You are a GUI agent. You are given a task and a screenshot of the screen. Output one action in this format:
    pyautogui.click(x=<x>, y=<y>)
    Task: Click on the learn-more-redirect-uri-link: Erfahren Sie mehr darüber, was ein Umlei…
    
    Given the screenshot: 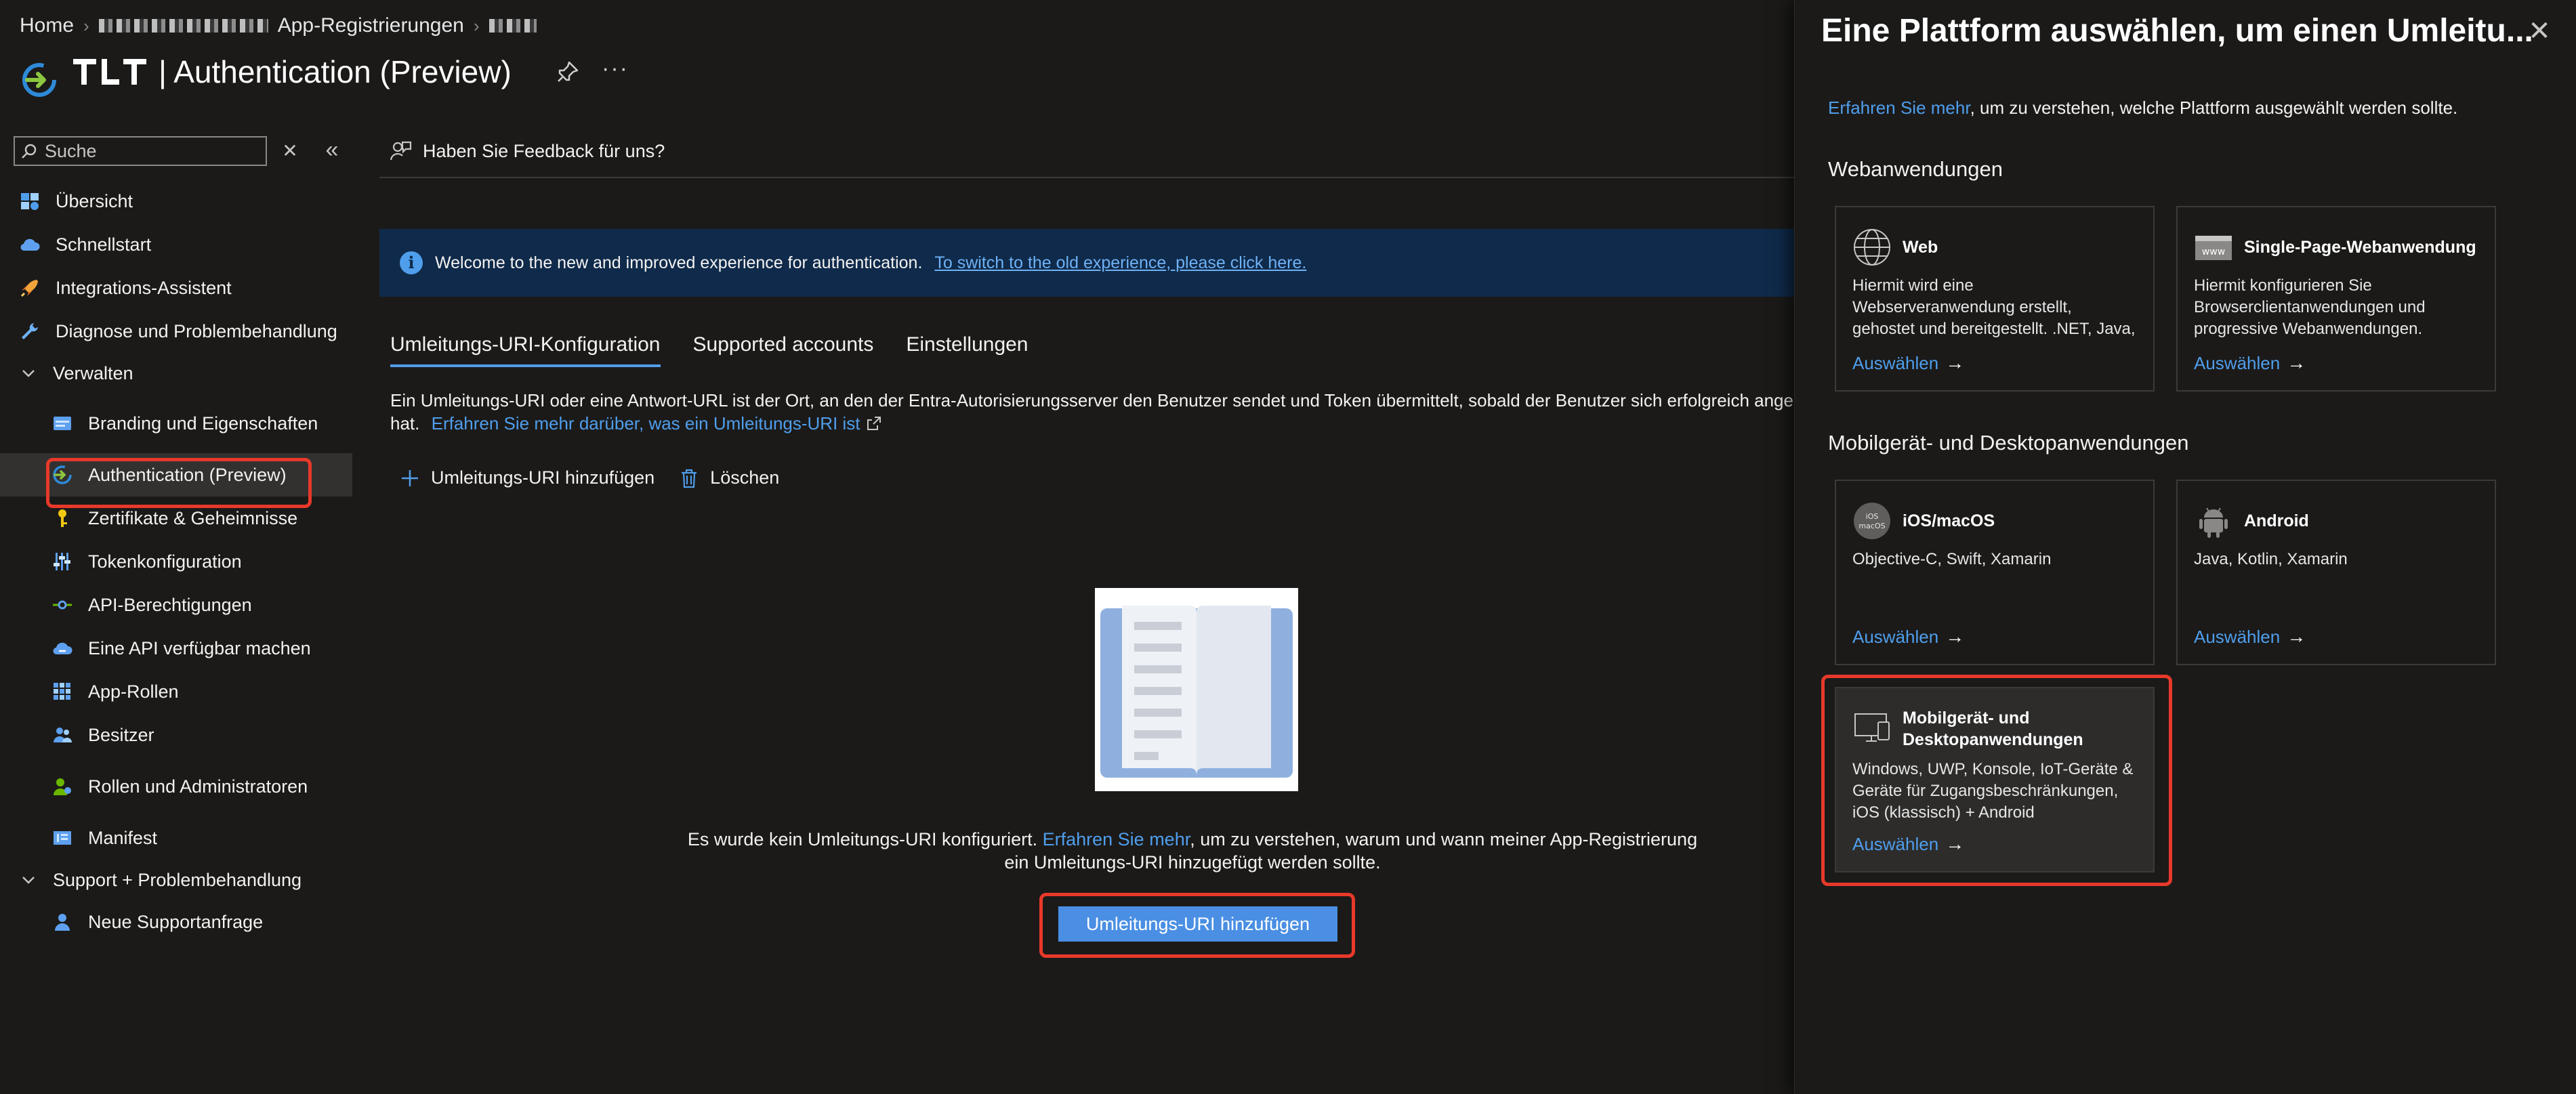 What is the action you would take?
    pyautogui.click(x=646, y=423)
    